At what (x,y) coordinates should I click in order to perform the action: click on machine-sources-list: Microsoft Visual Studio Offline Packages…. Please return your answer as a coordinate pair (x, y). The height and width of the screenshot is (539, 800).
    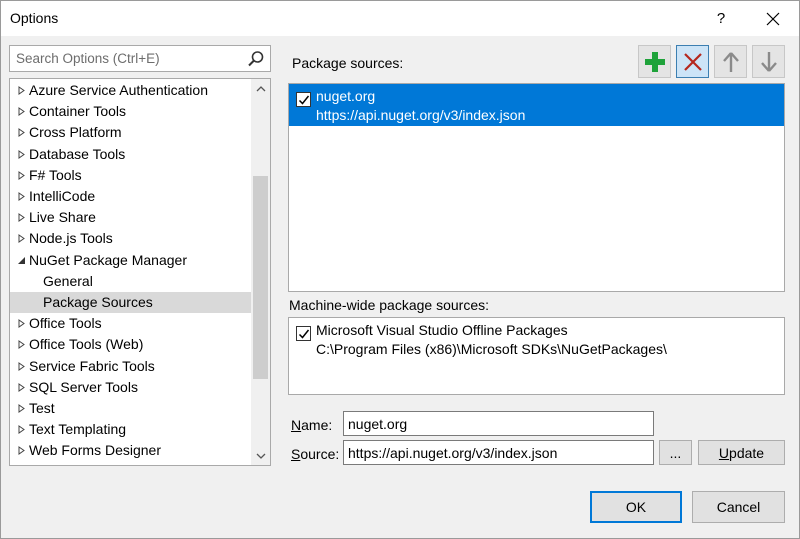
    Looking at the image, I should click on (536, 356).